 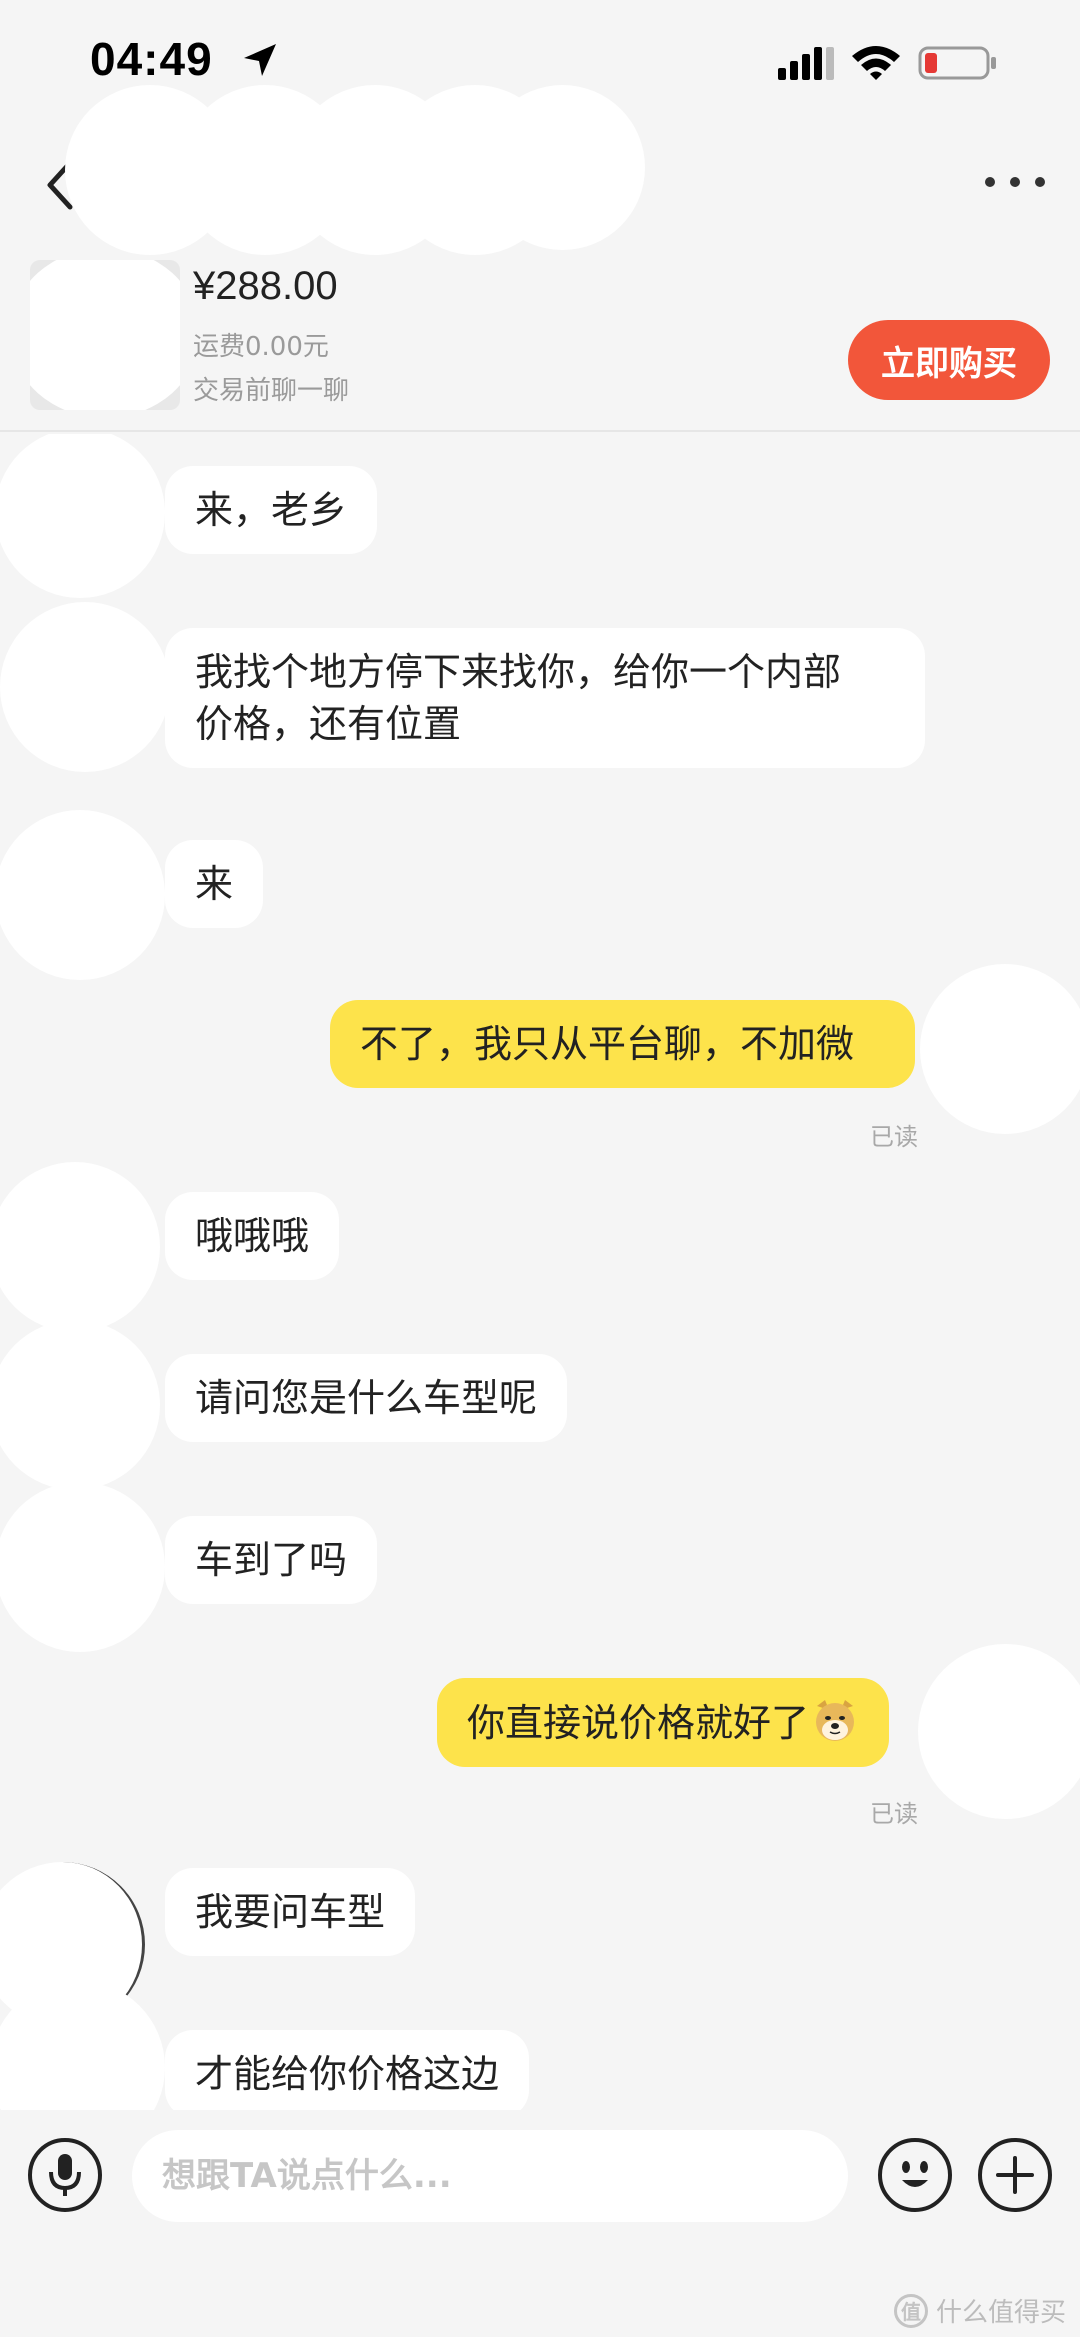 I want to click on message-bubble: 不了，我只从平台聊，不加微, so click(x=622, y=1044).